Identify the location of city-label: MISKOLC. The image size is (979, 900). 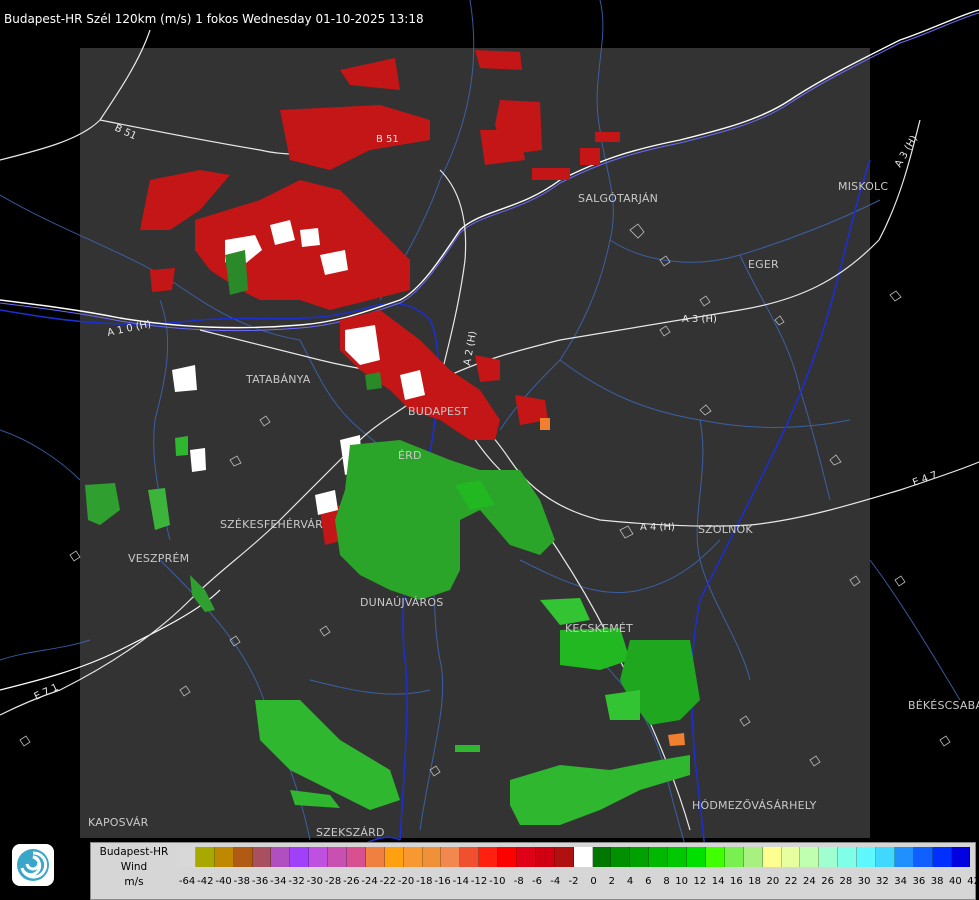
(863, 186).